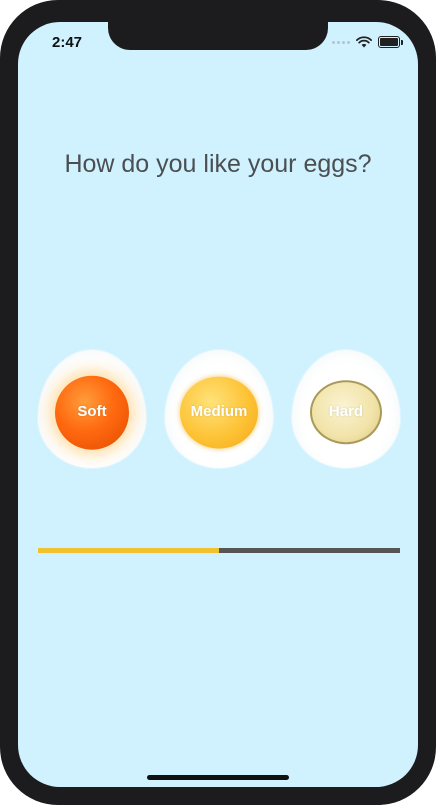 The height and width of the screenshot is (805, 436). What do you see at coordinates (390, 42) in the screenshot?
I see `battery-icon` at bounding box center [390, 42].